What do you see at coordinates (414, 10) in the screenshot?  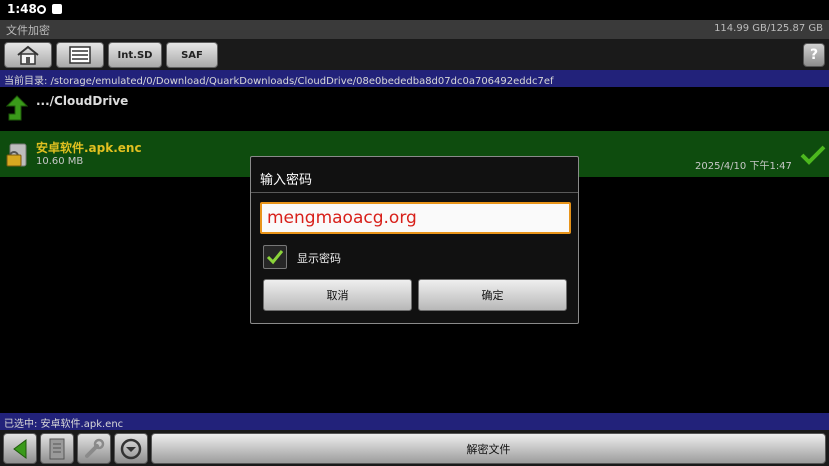 I see `status-bar: 1:48` at bounding box center [414, 10].